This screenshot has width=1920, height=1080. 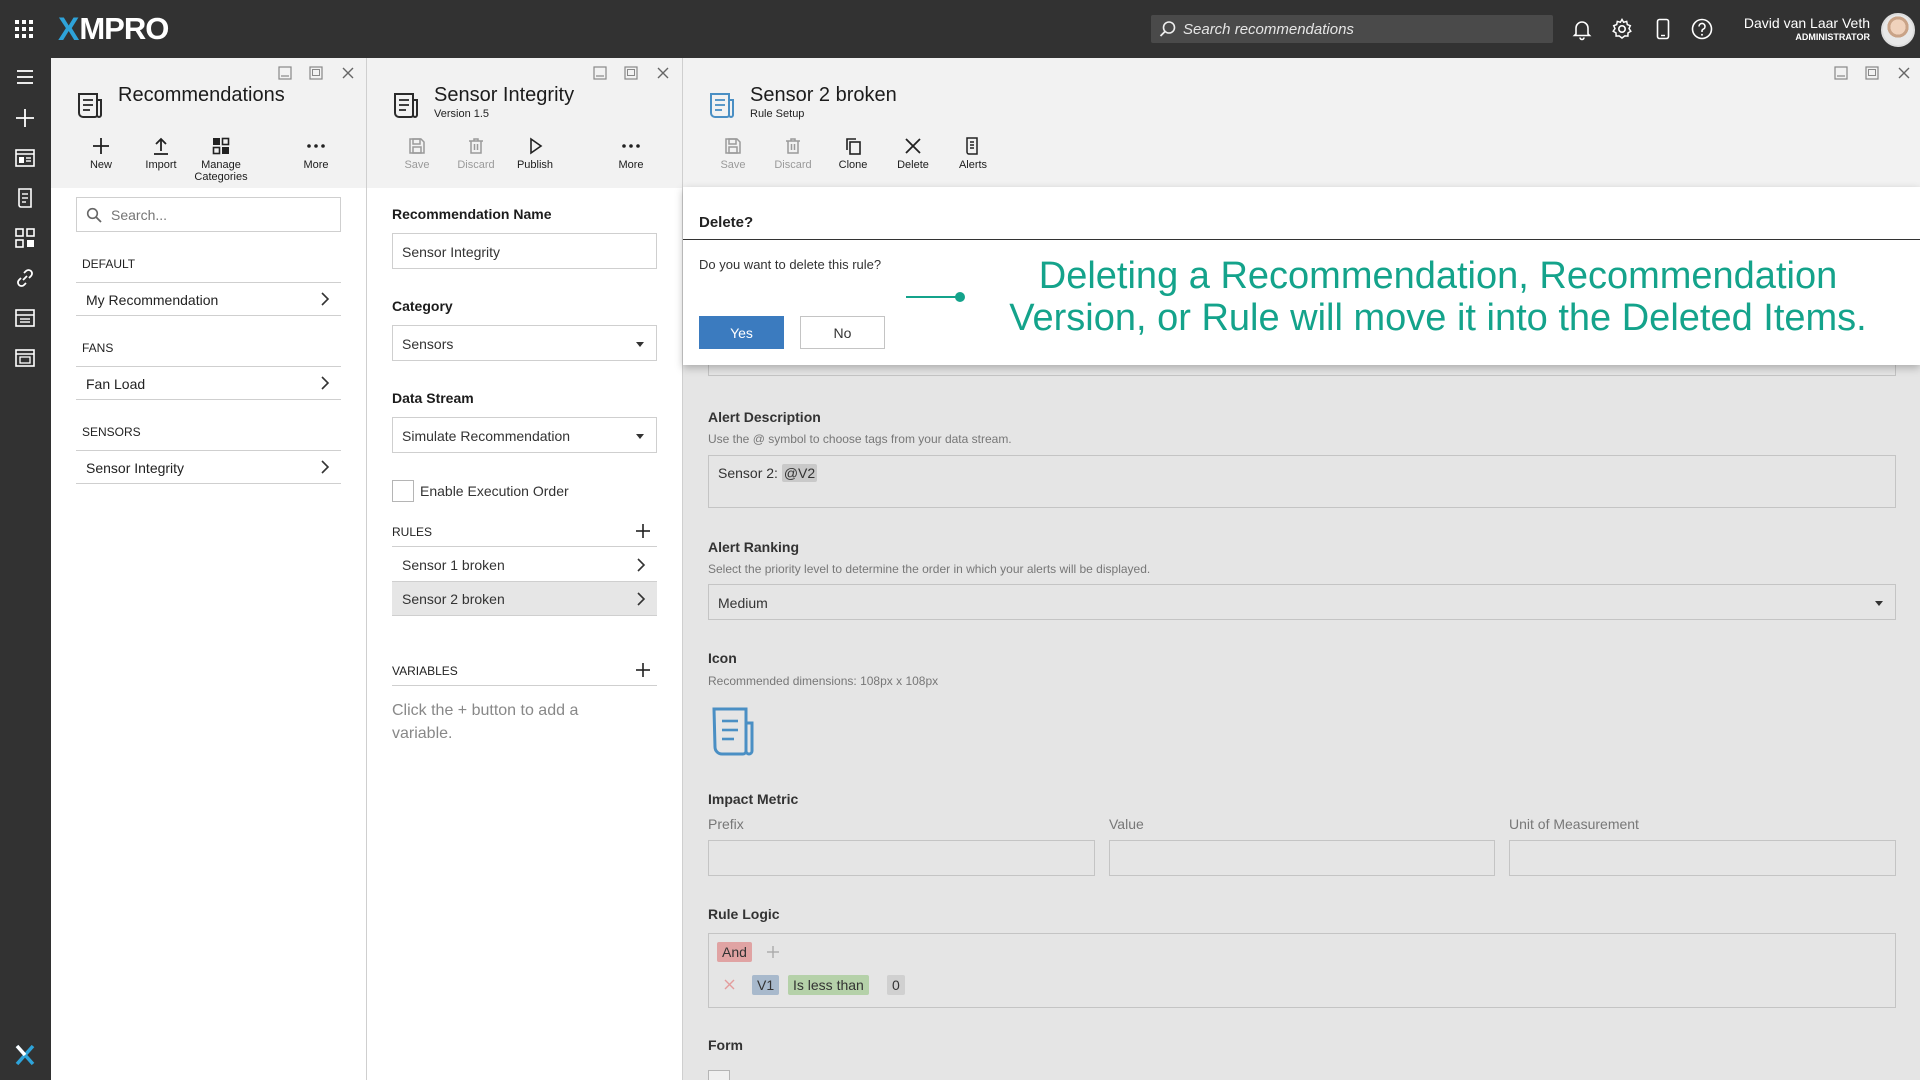 I want to click on dashboard-icon, so click(x=25, y=158).